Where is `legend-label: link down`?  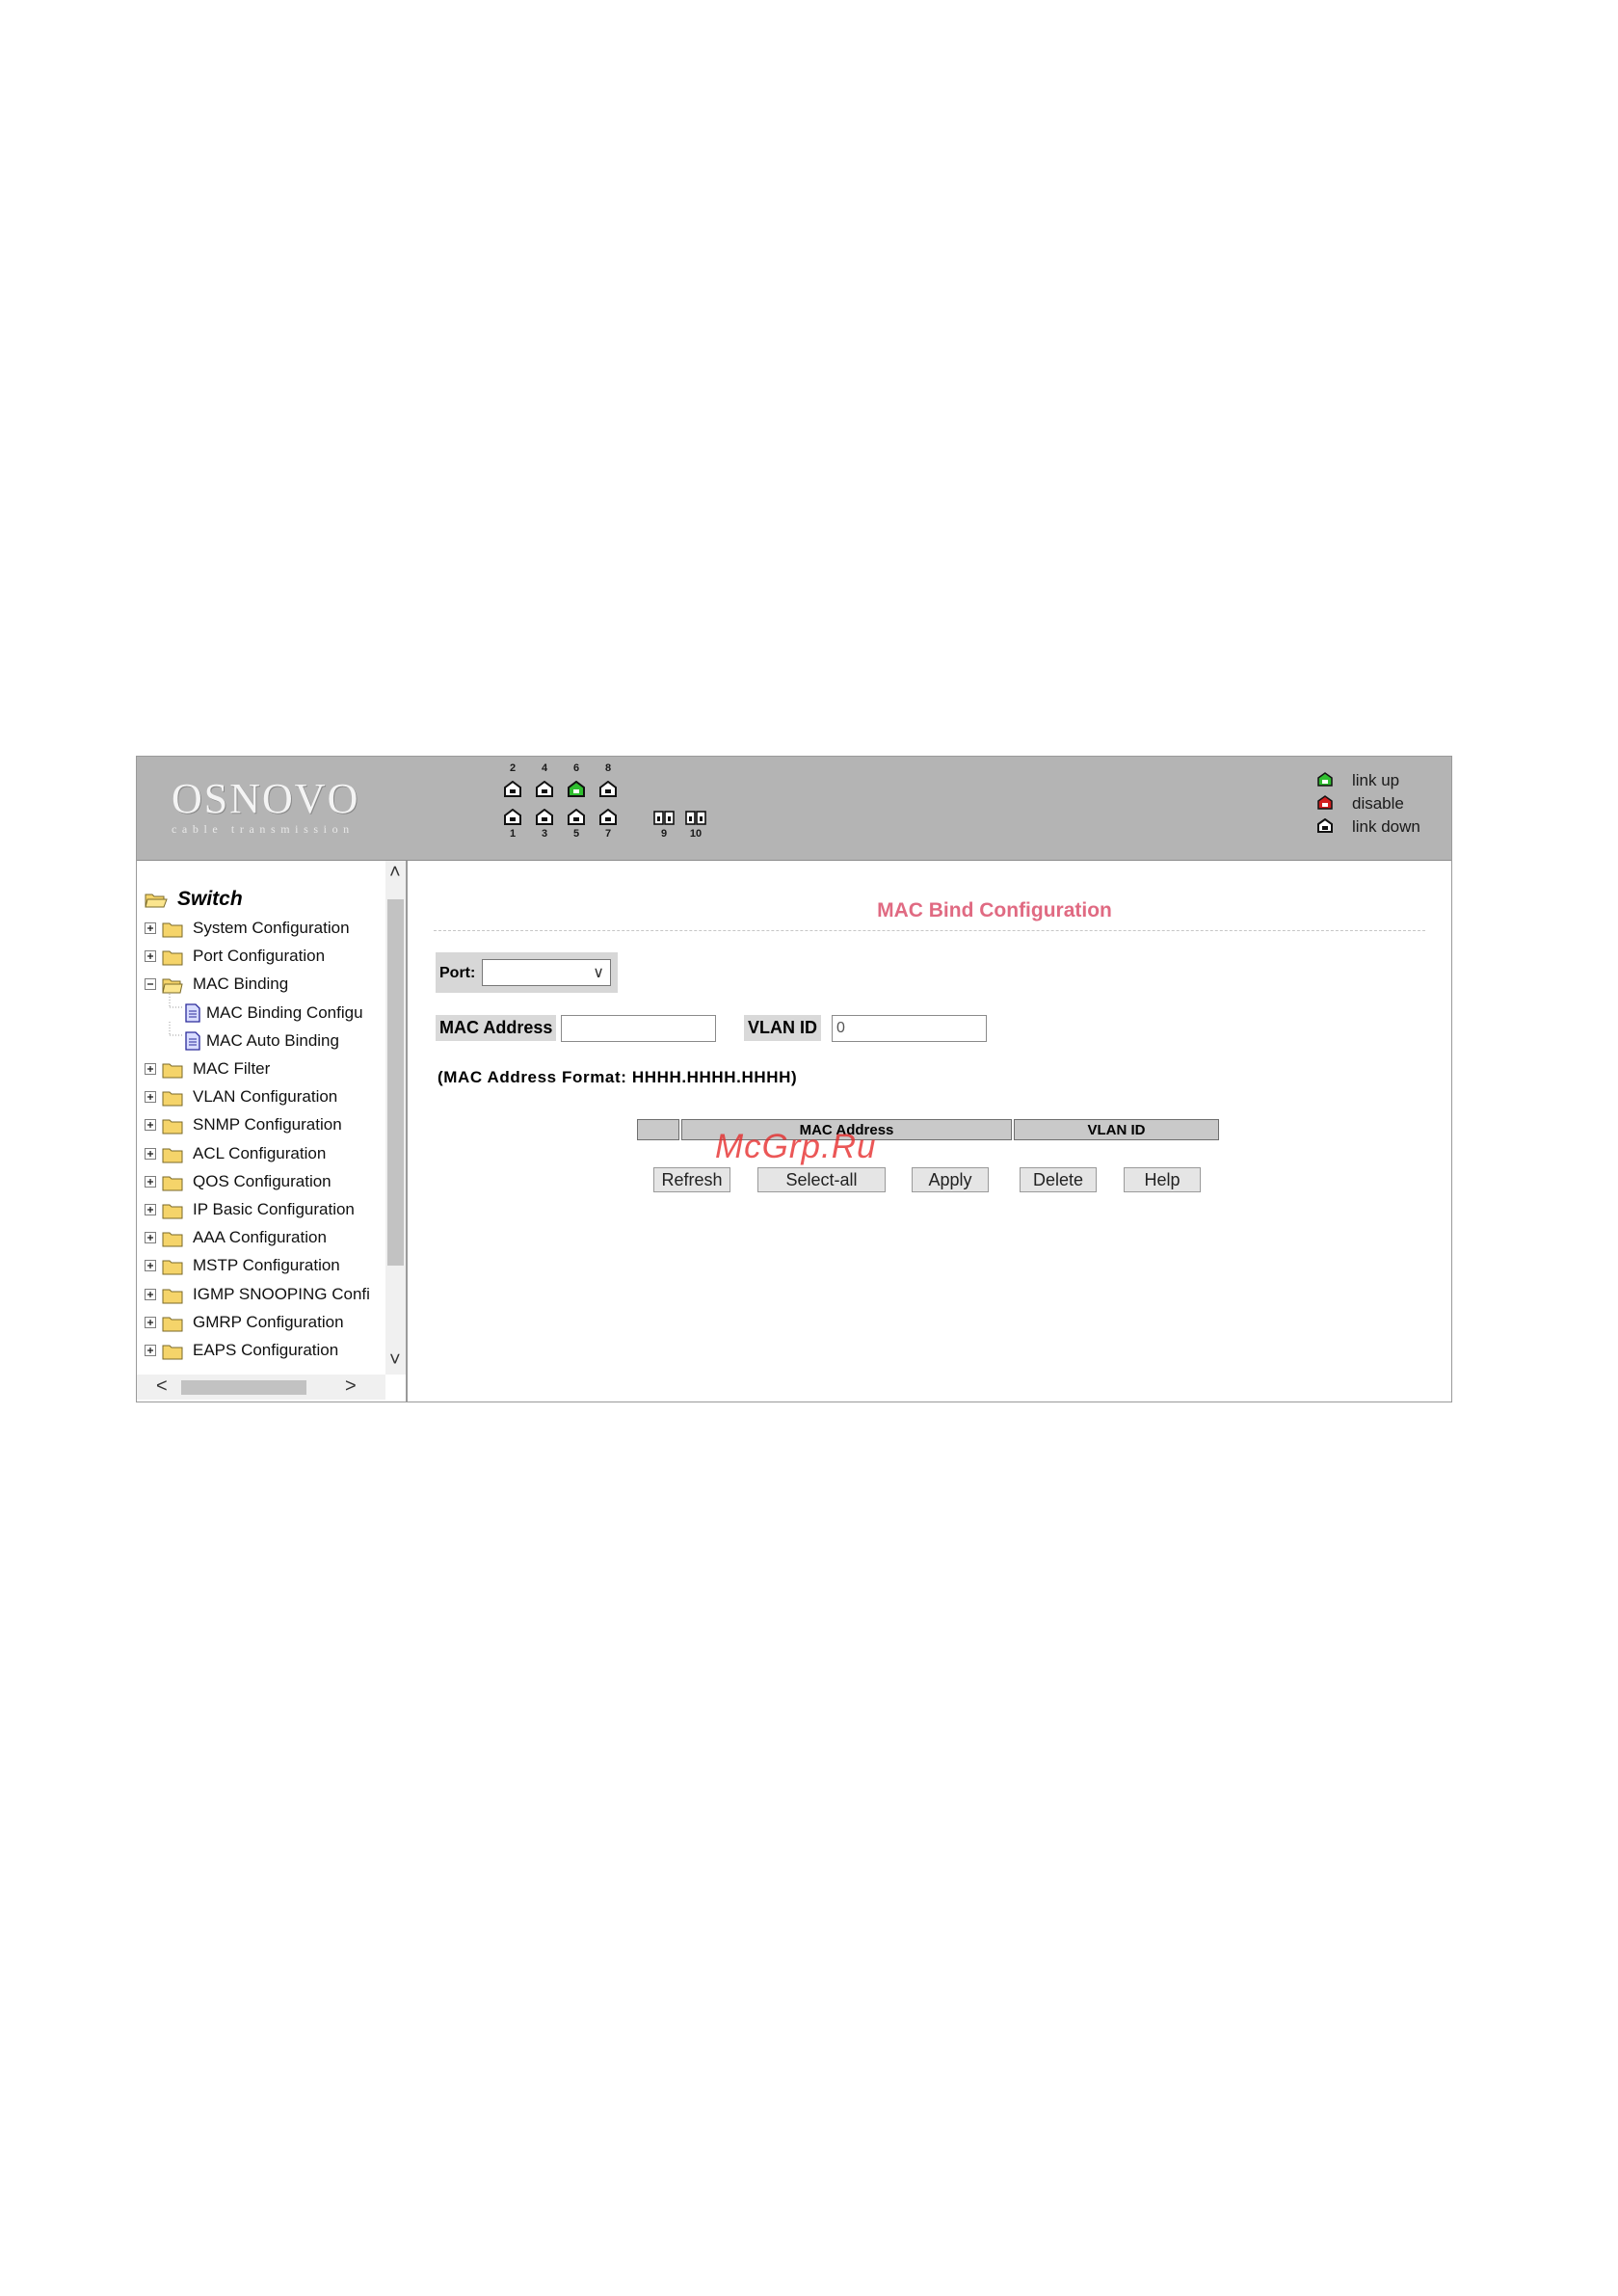
legend-label: link down is located at coordinates (1386, 826).